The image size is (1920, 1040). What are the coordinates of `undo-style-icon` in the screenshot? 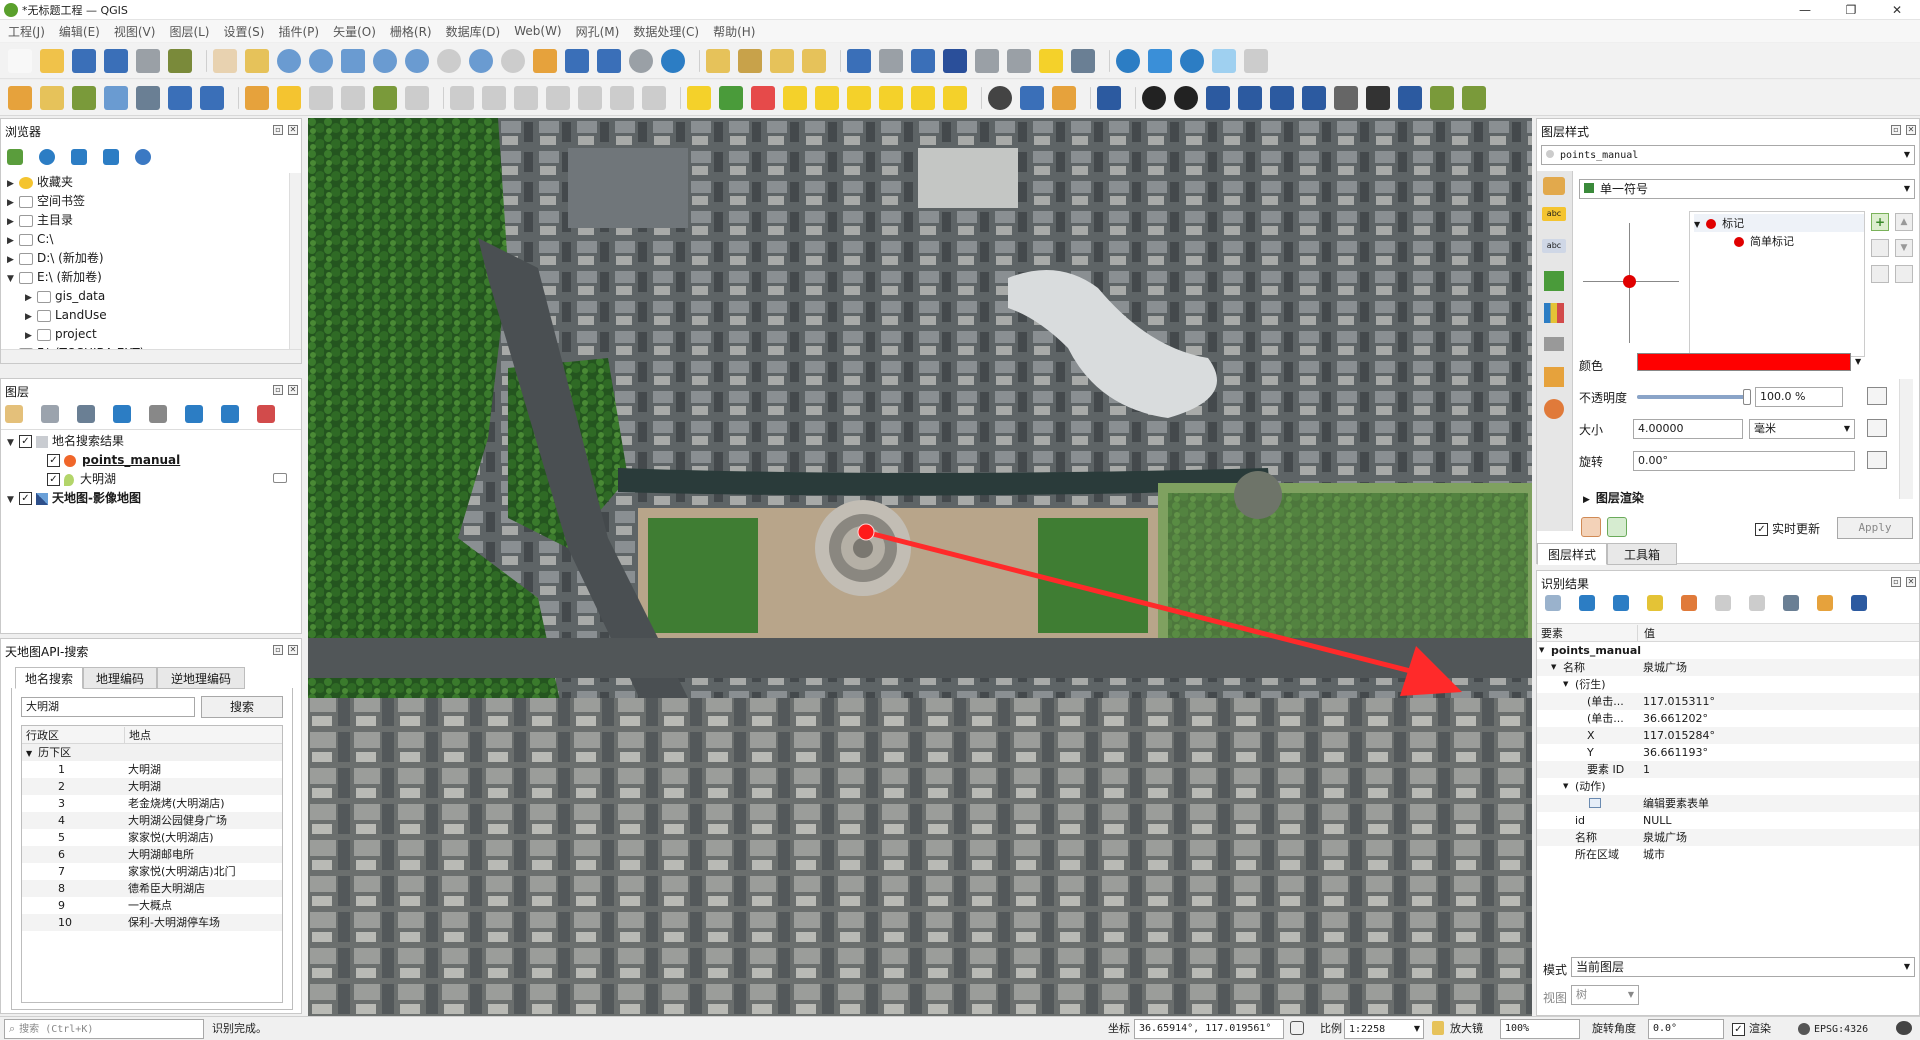 It's located at (1554, 409).